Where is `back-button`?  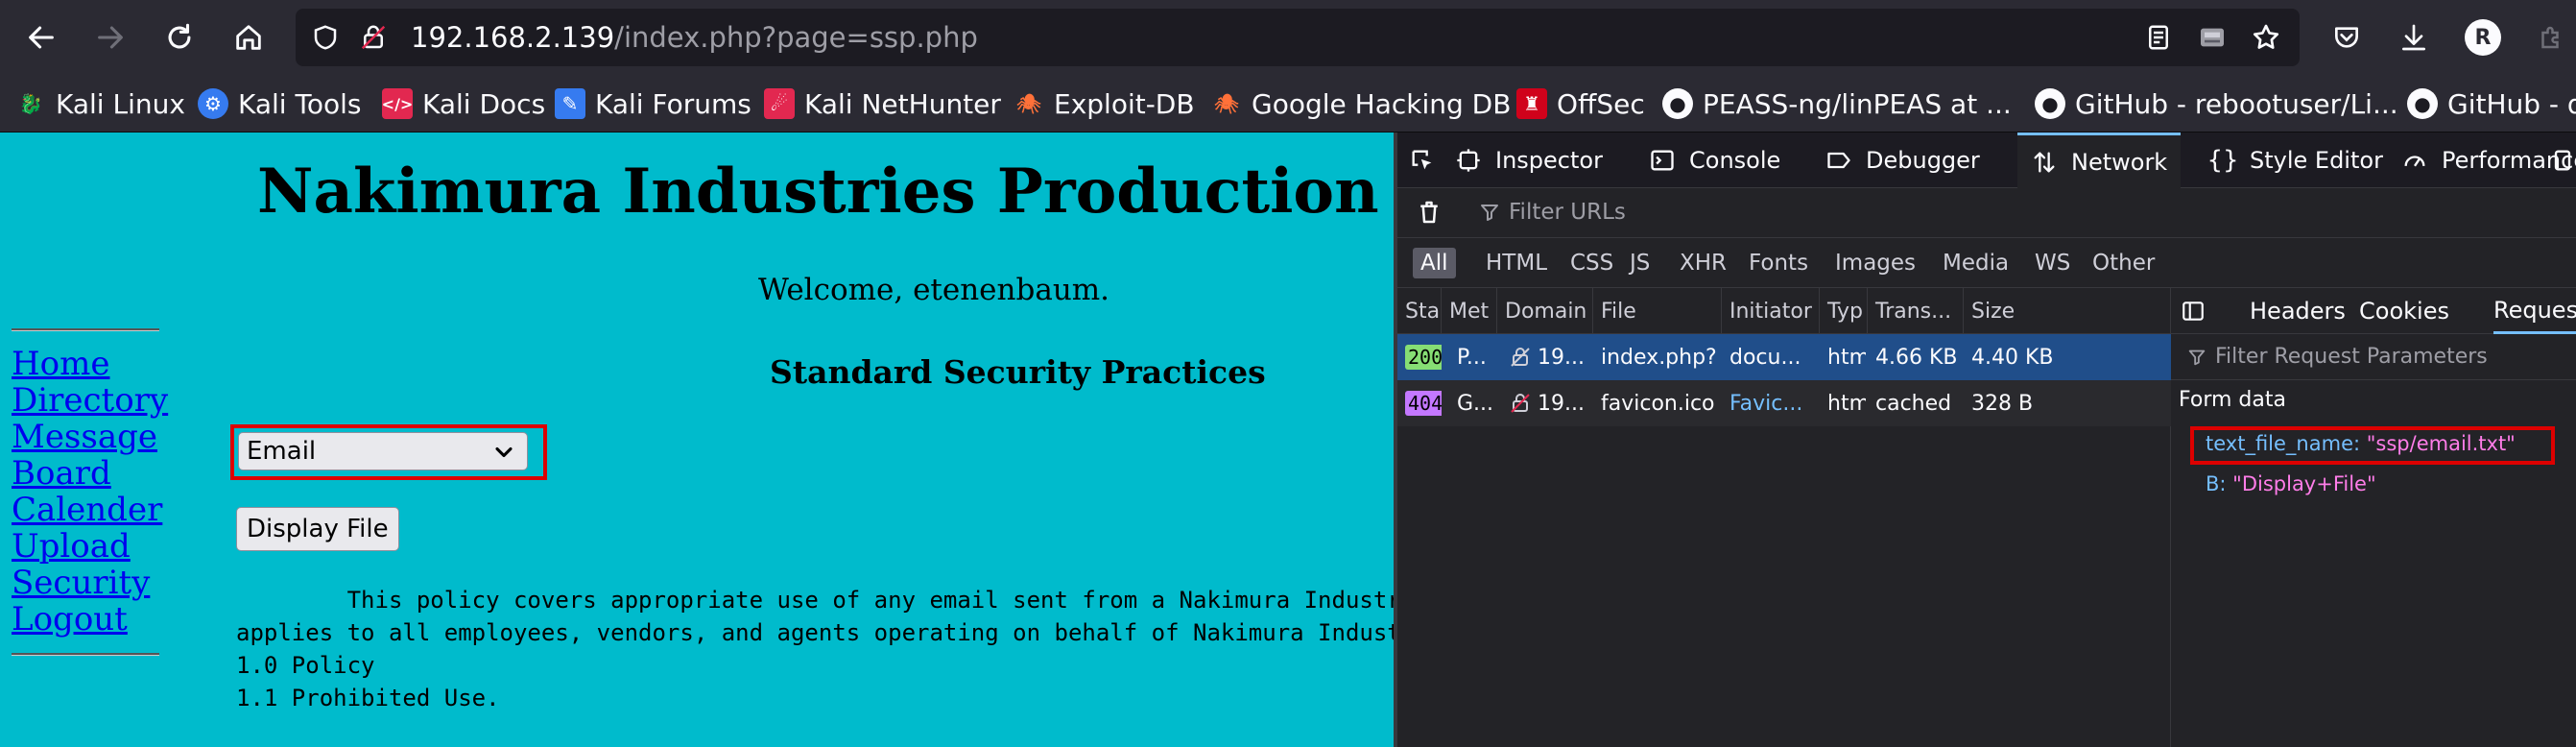
back-button is located at coordinates (41, 37).